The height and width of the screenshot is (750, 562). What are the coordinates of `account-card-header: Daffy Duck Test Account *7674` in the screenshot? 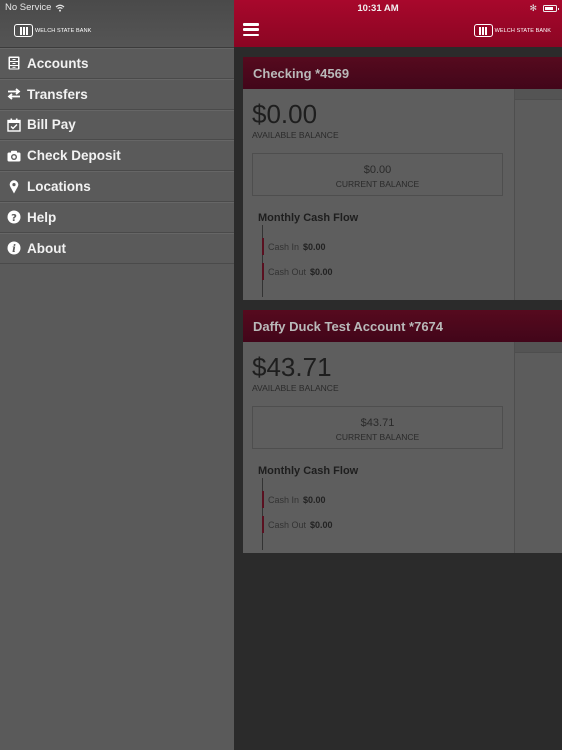 It's located at (402, 326).